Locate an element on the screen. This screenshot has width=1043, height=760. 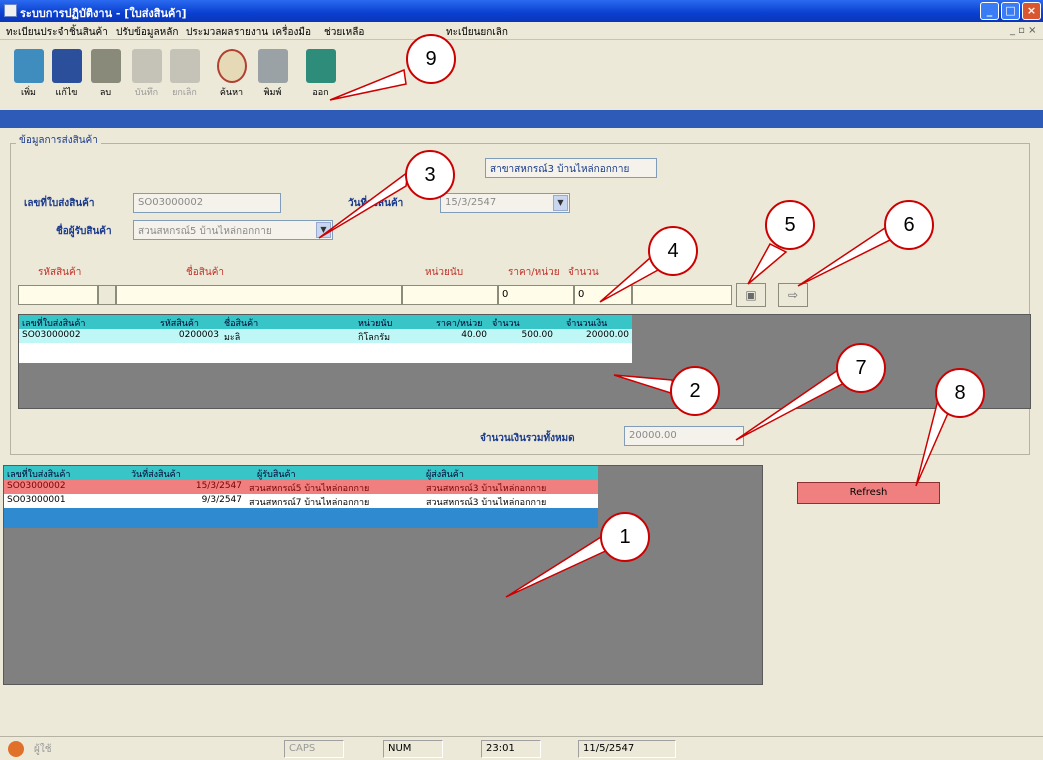
callout-1: 1 is located at coordinates (625, 537).